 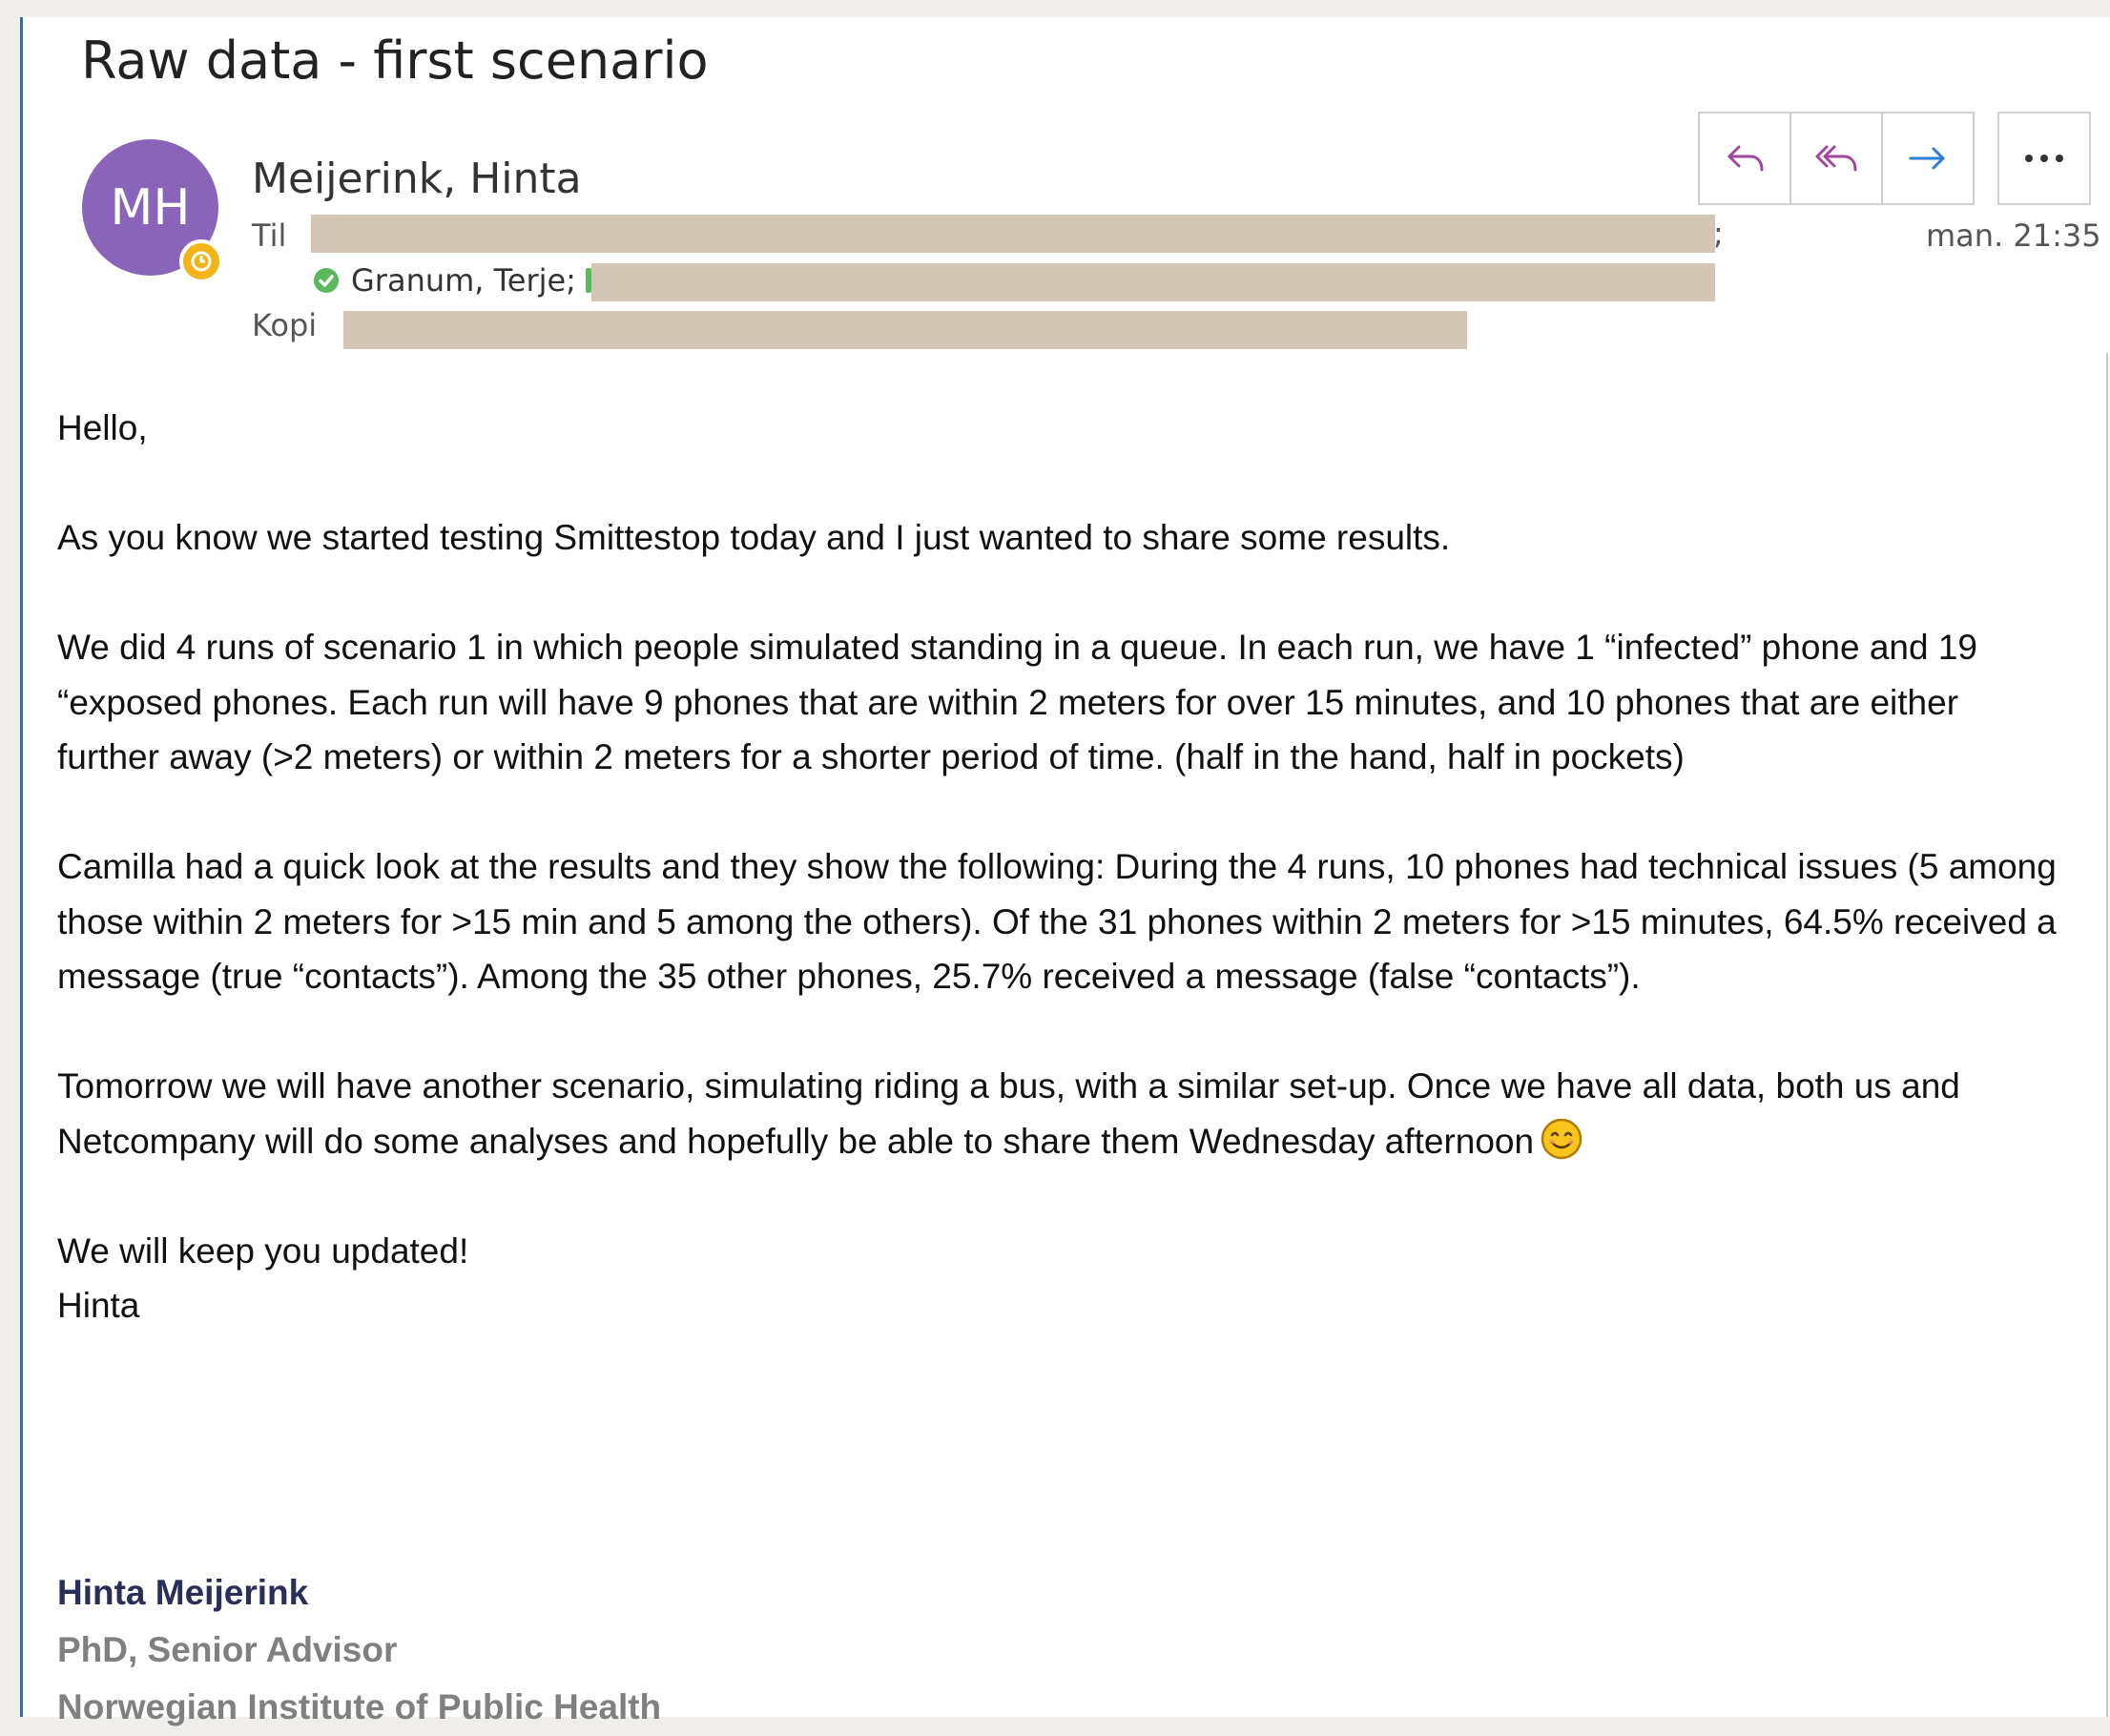 I want to click on pane-left-border, so click(x=21, y=867).